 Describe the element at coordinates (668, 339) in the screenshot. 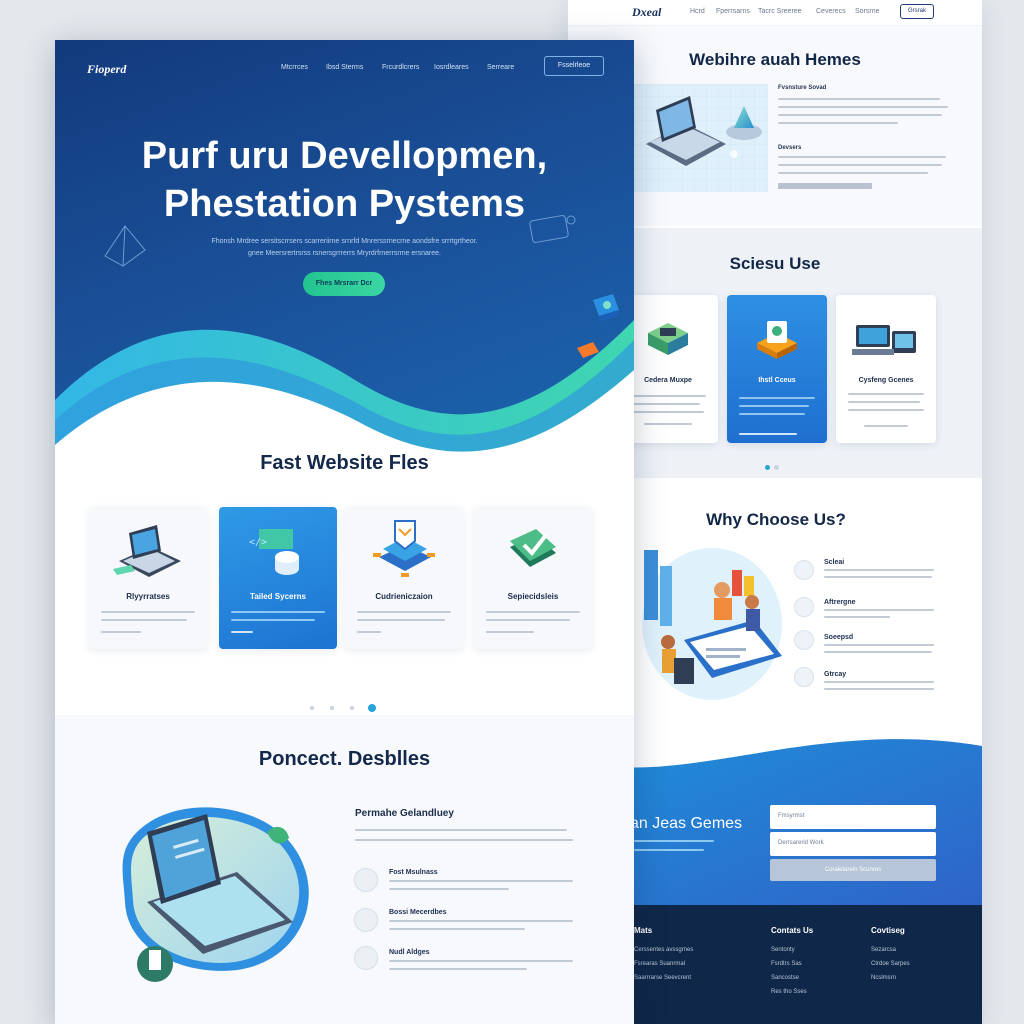

I see `cube-icon` at that location.